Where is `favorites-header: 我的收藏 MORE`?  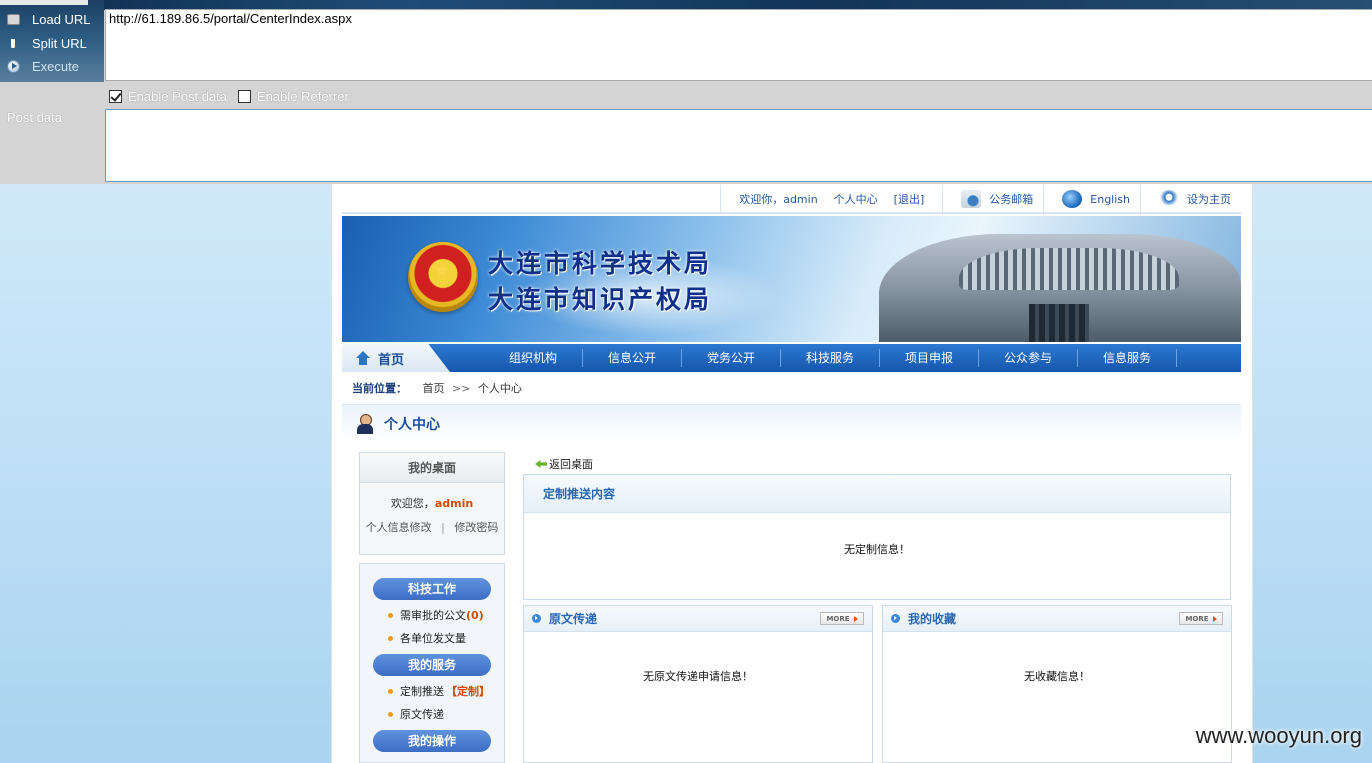 favorites-header: 我的收藏 MORE is located at coordinates (1057, 619).